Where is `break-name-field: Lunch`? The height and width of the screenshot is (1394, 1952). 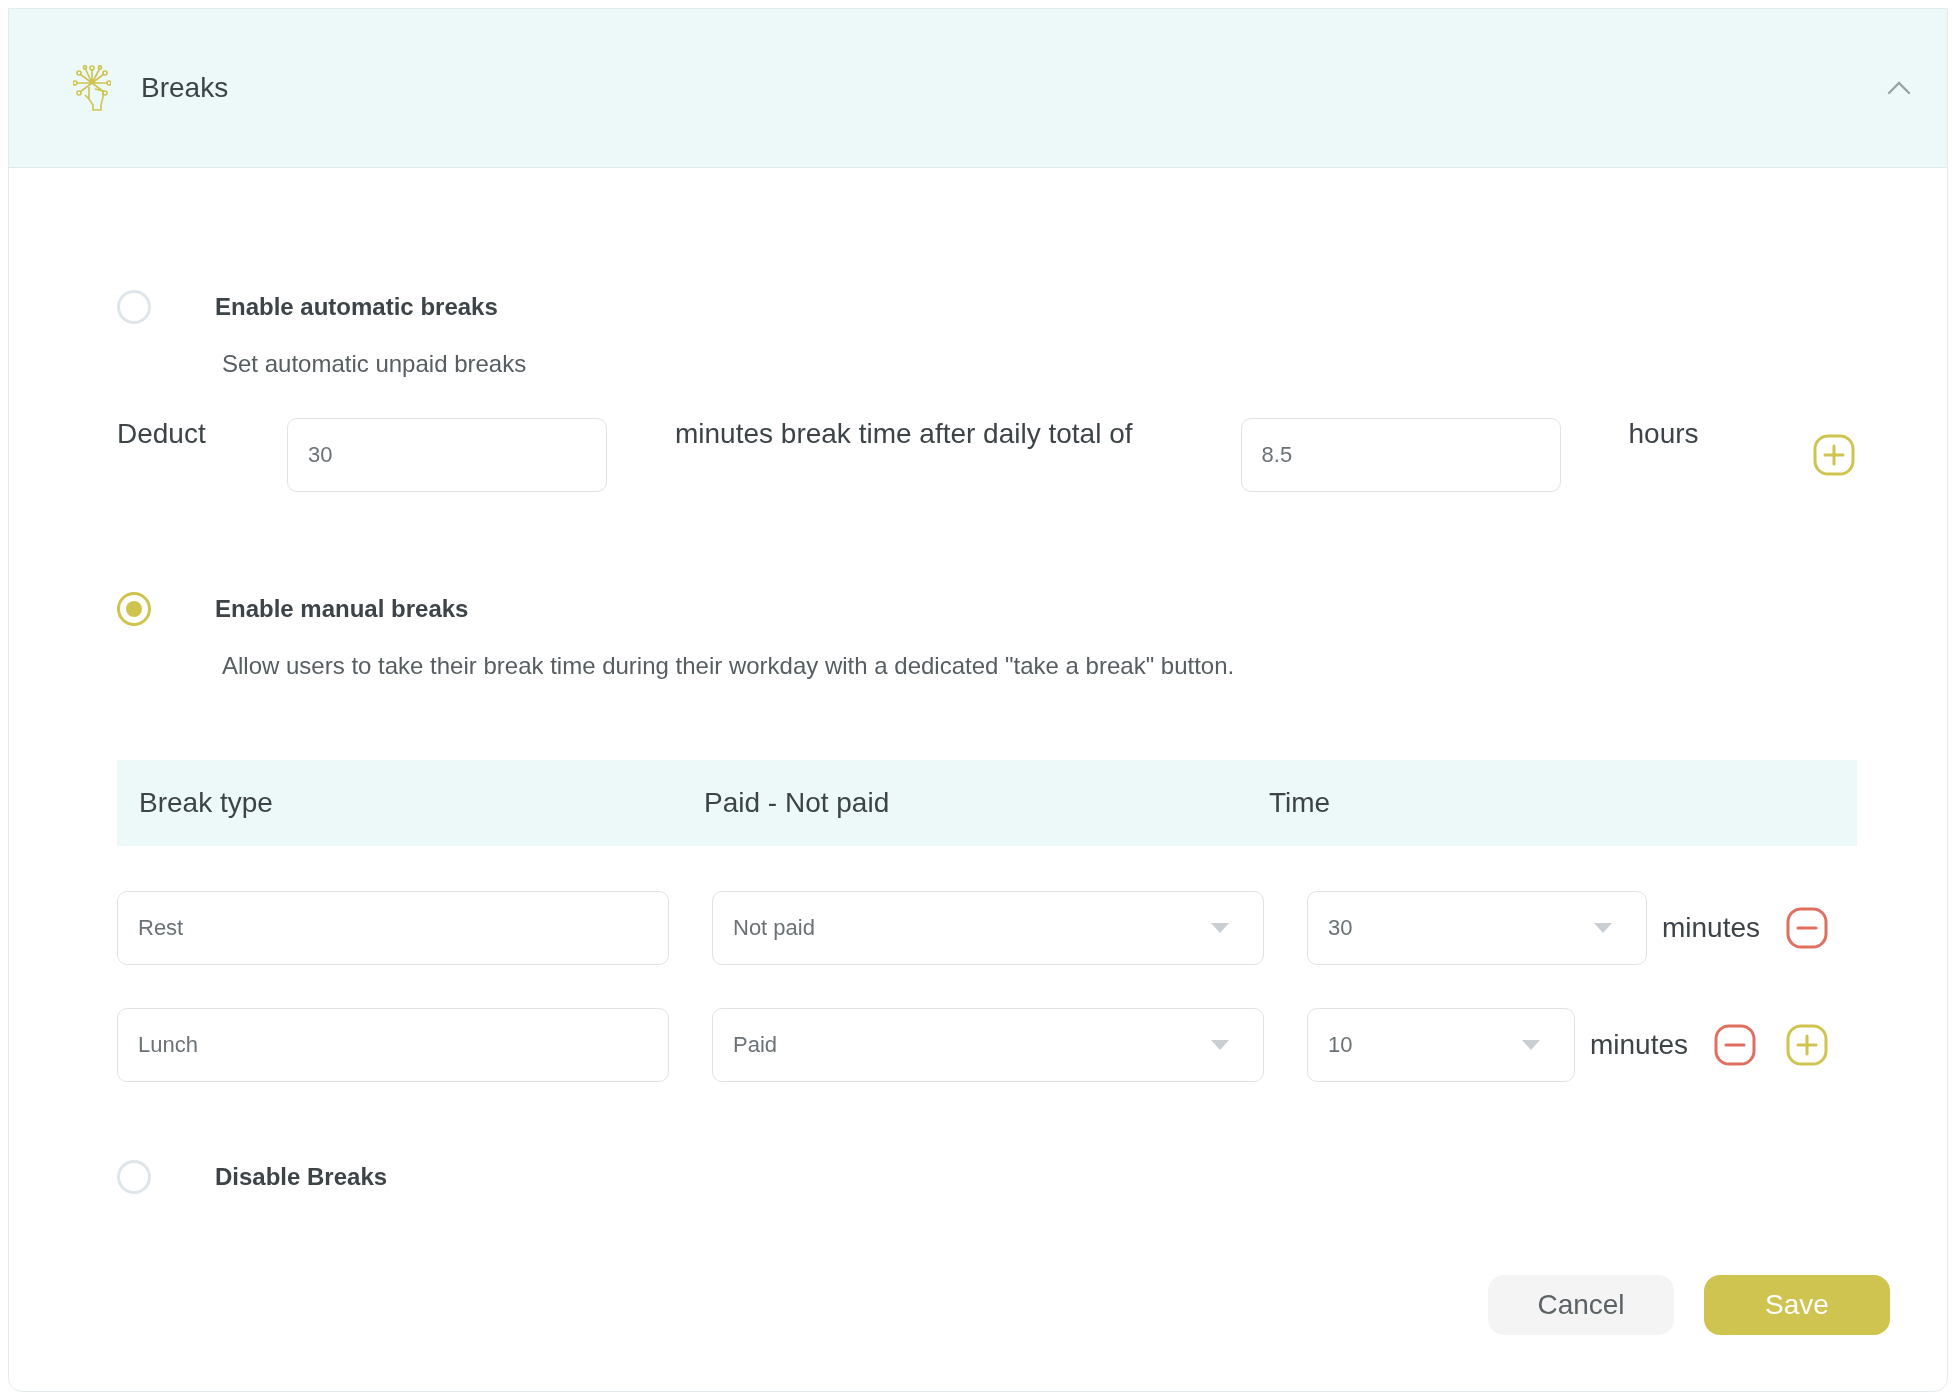 break-name-field: Lunch is located at coordinates (393, 1045).